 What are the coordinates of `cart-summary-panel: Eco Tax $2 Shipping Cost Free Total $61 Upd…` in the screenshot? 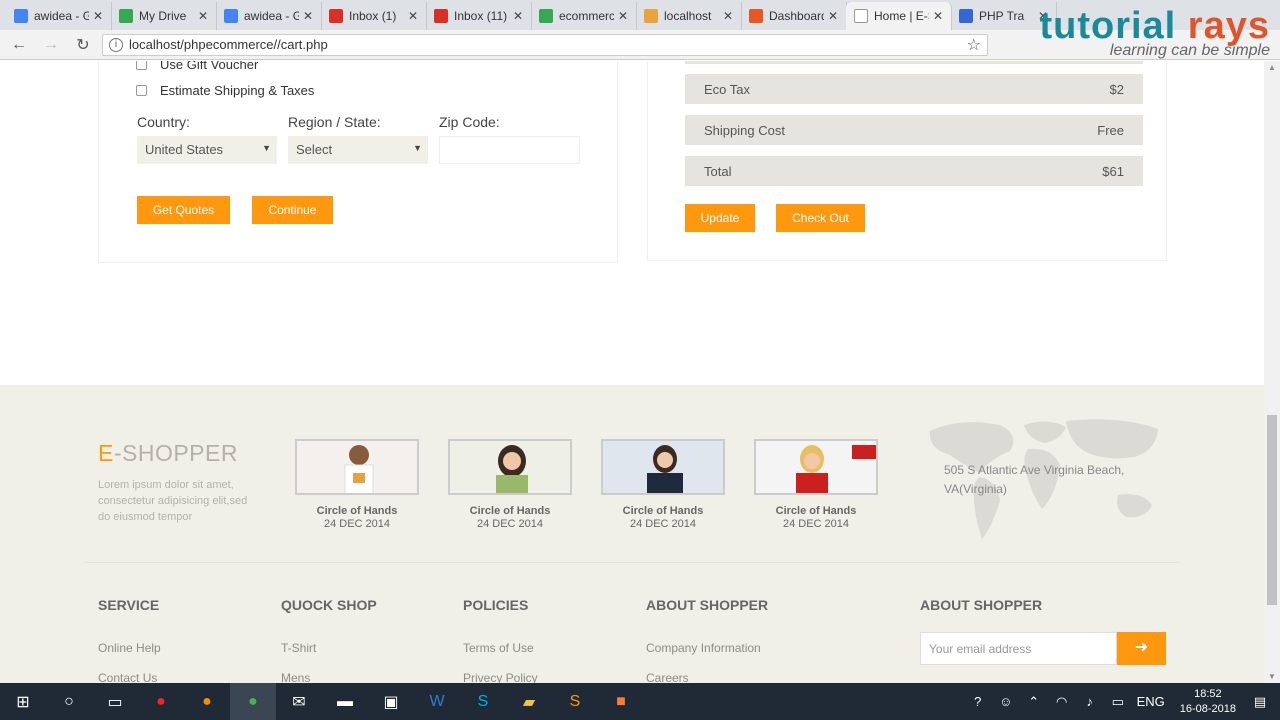 It's located at (907, 161).